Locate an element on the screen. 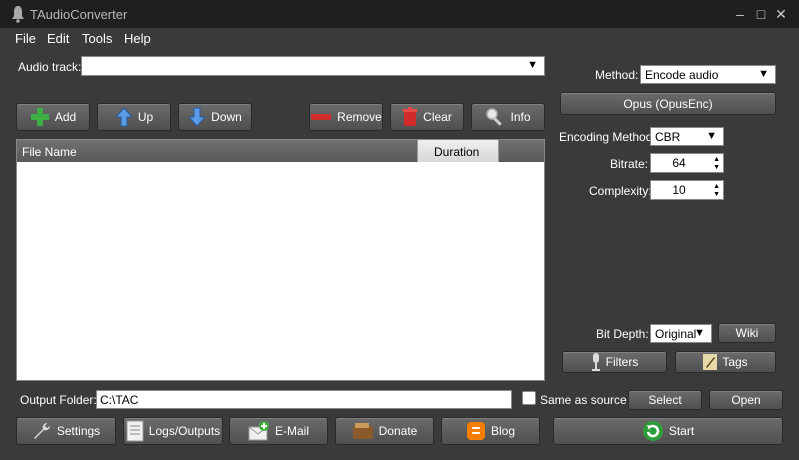 The image size is (799, 460). arrow-up-icon is located at coordinates (123, 117).